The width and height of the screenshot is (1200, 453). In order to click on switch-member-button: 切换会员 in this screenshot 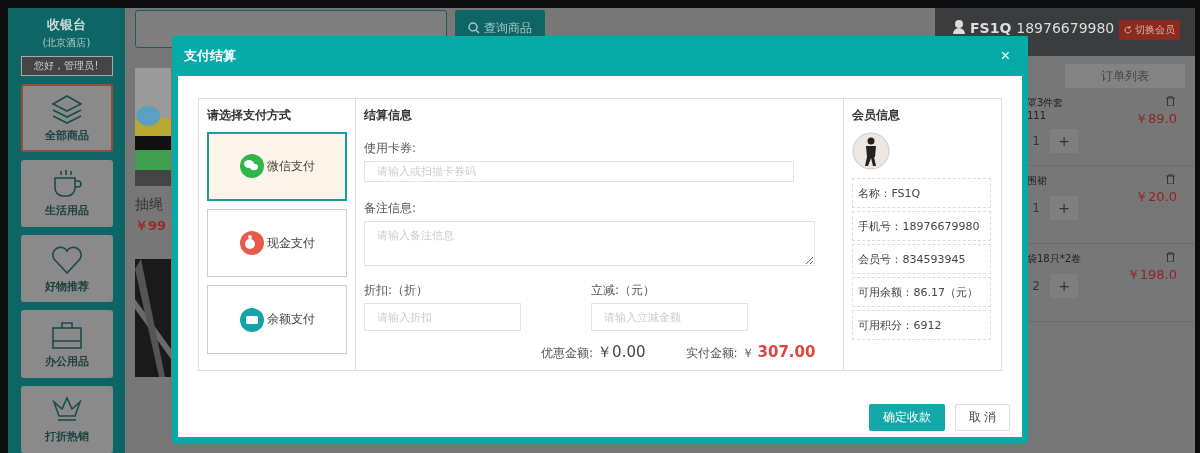, I will do `click(1150, 30)`.